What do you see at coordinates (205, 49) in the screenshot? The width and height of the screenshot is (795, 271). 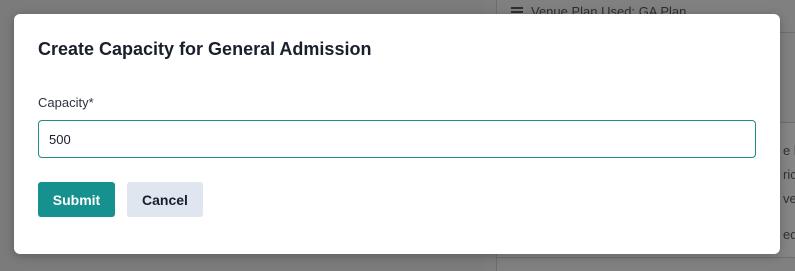 I see `modal-title: Create Capacity for General Admission` at bounding box center [205, 49].